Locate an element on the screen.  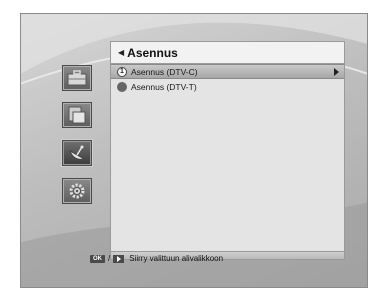
menu-item-label: Asennus (DTV-T) is located at coordinates (164, 86).